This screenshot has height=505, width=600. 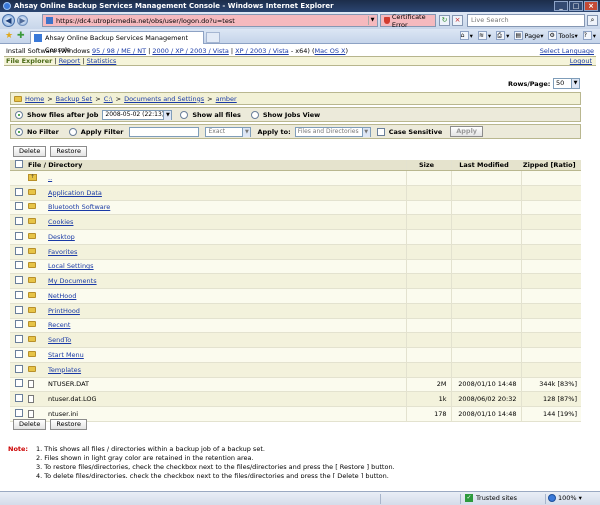 I want to click on apply-button: Apply, so click(x=467, y=131).